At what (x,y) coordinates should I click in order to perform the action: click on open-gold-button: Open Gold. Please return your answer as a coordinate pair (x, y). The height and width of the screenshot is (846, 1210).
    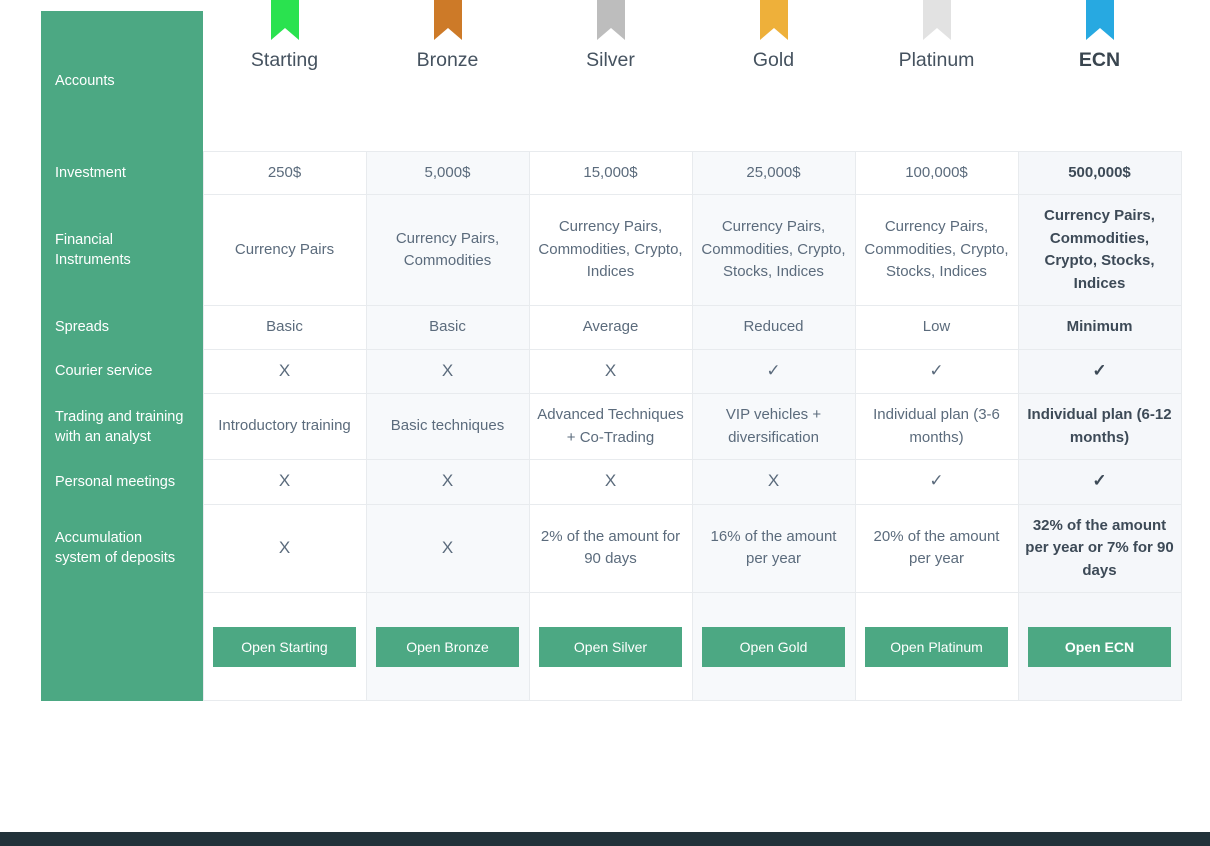
    Looking at the image, I should click on (773, 646).